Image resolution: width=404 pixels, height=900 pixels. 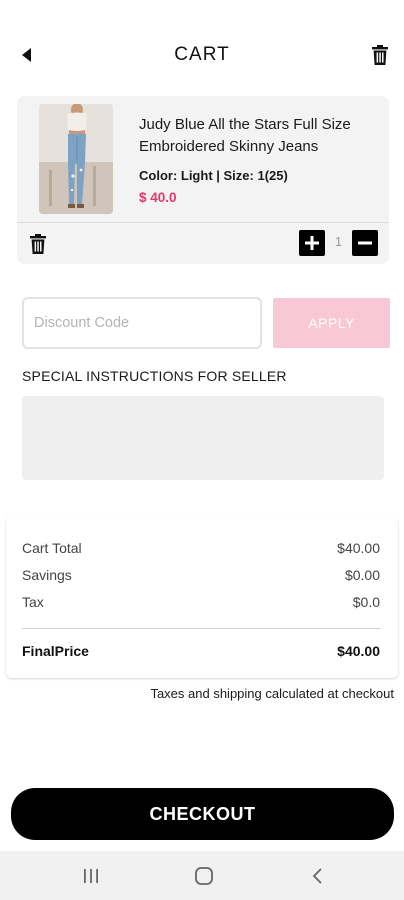 I want to click on back-icon, so click(x=317, y=876).